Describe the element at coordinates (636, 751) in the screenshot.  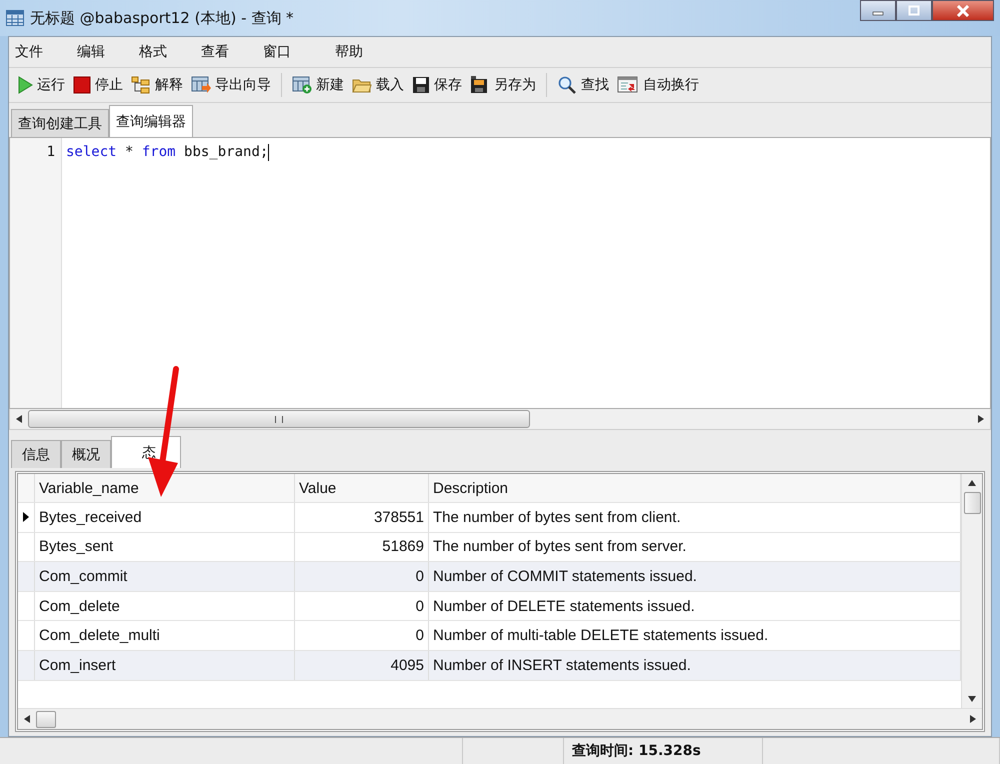
I see `query-time: 查询时间: 15.328s` at that location.